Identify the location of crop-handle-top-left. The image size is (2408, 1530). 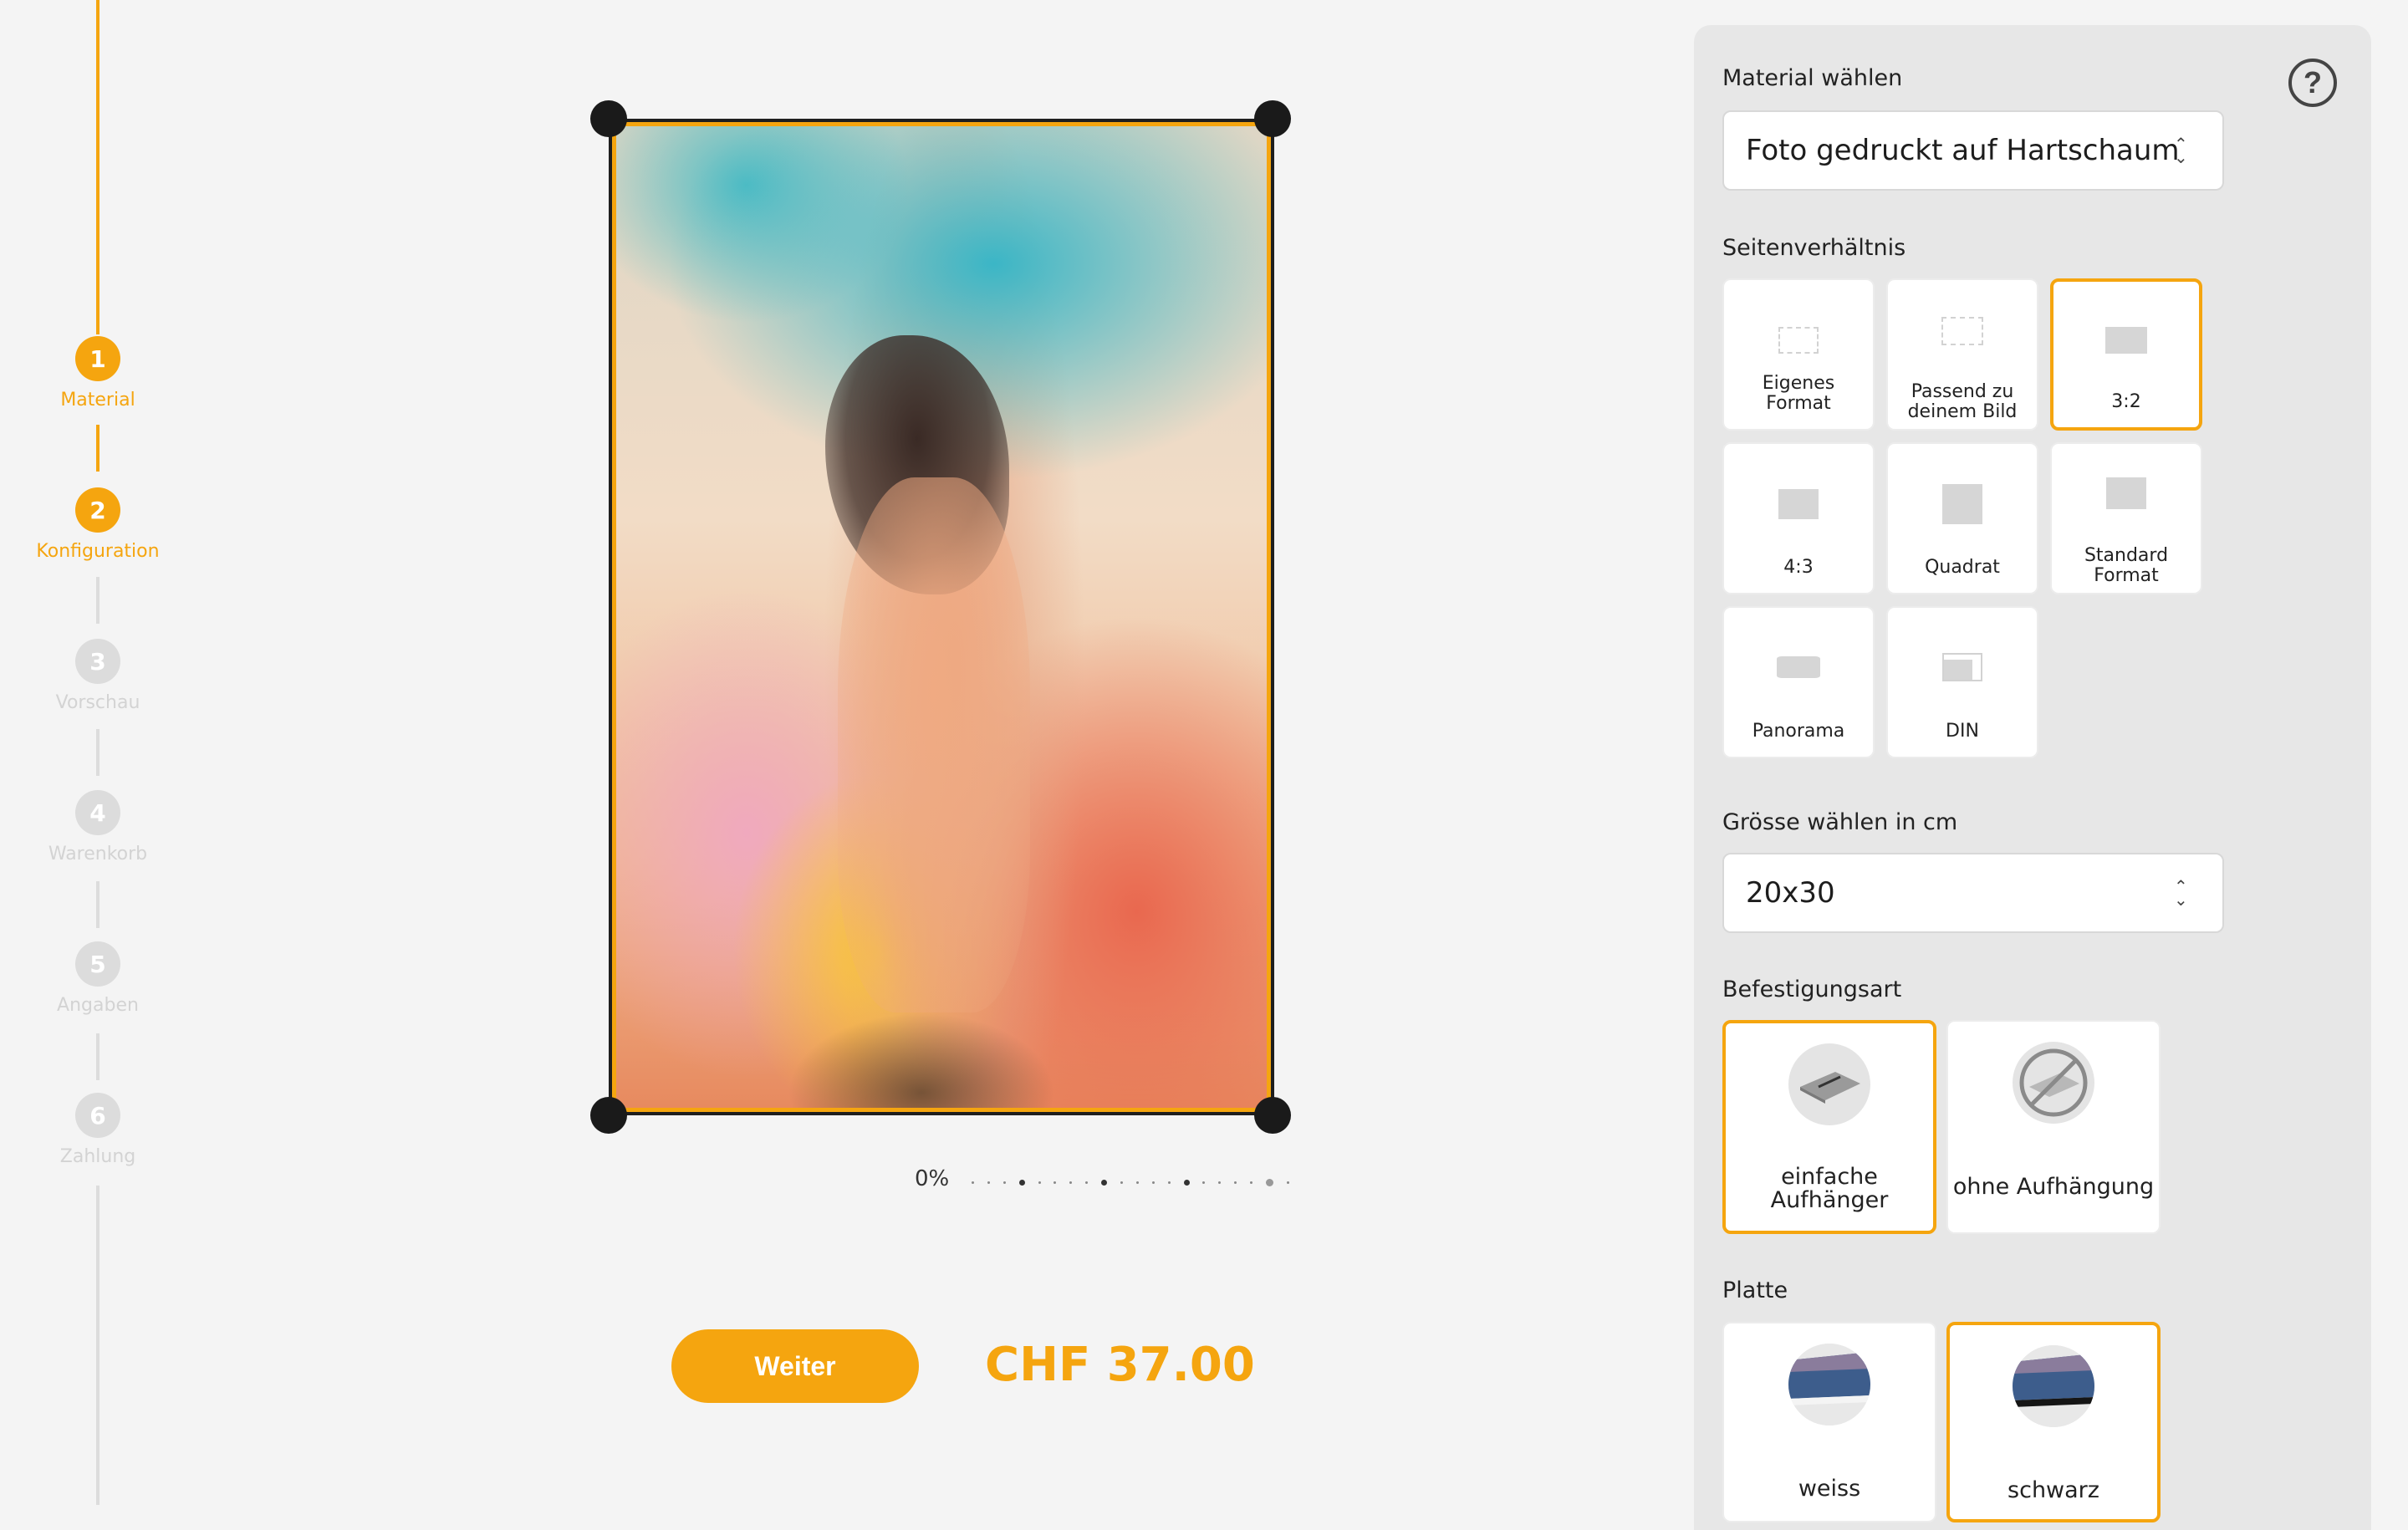
(609, 118).